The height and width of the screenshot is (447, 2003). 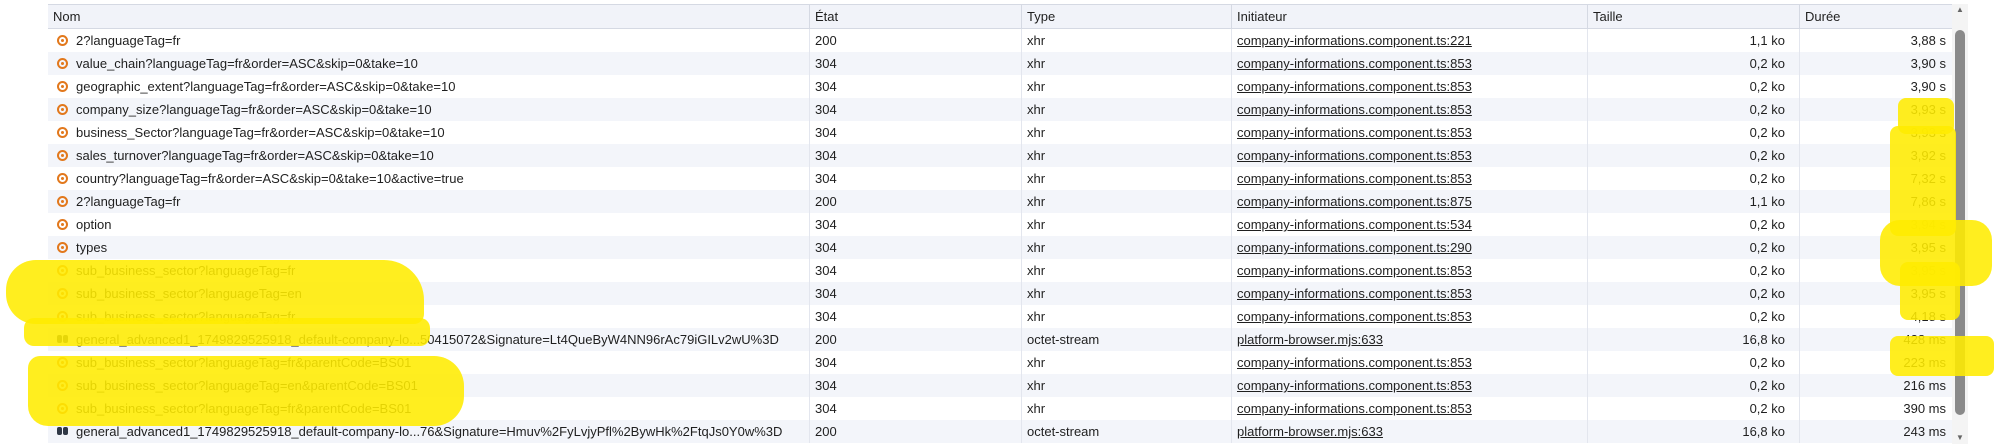 What do you see at coordinates (1763, 431) in the screenshot?
I see `size-value: 16,8 ko` at bounding box center [1763, 431].